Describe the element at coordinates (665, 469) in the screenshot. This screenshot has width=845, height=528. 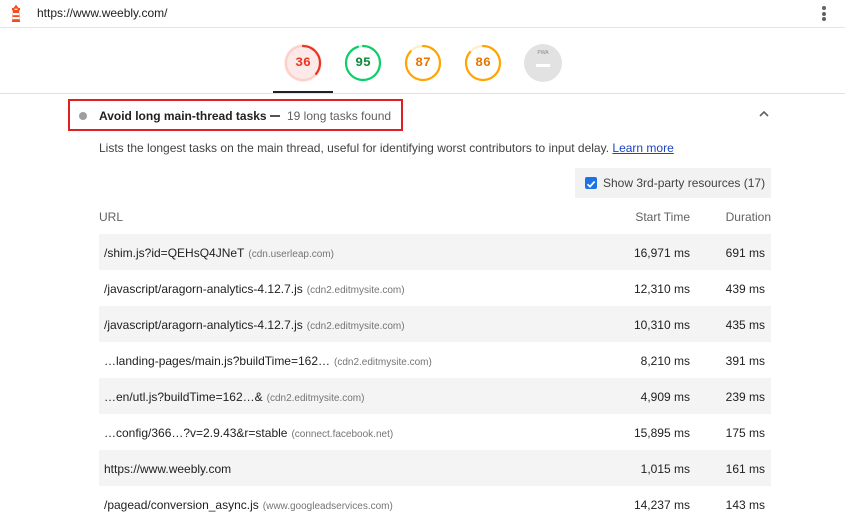
I see `row-start-time: 1,015 ms` at that location.